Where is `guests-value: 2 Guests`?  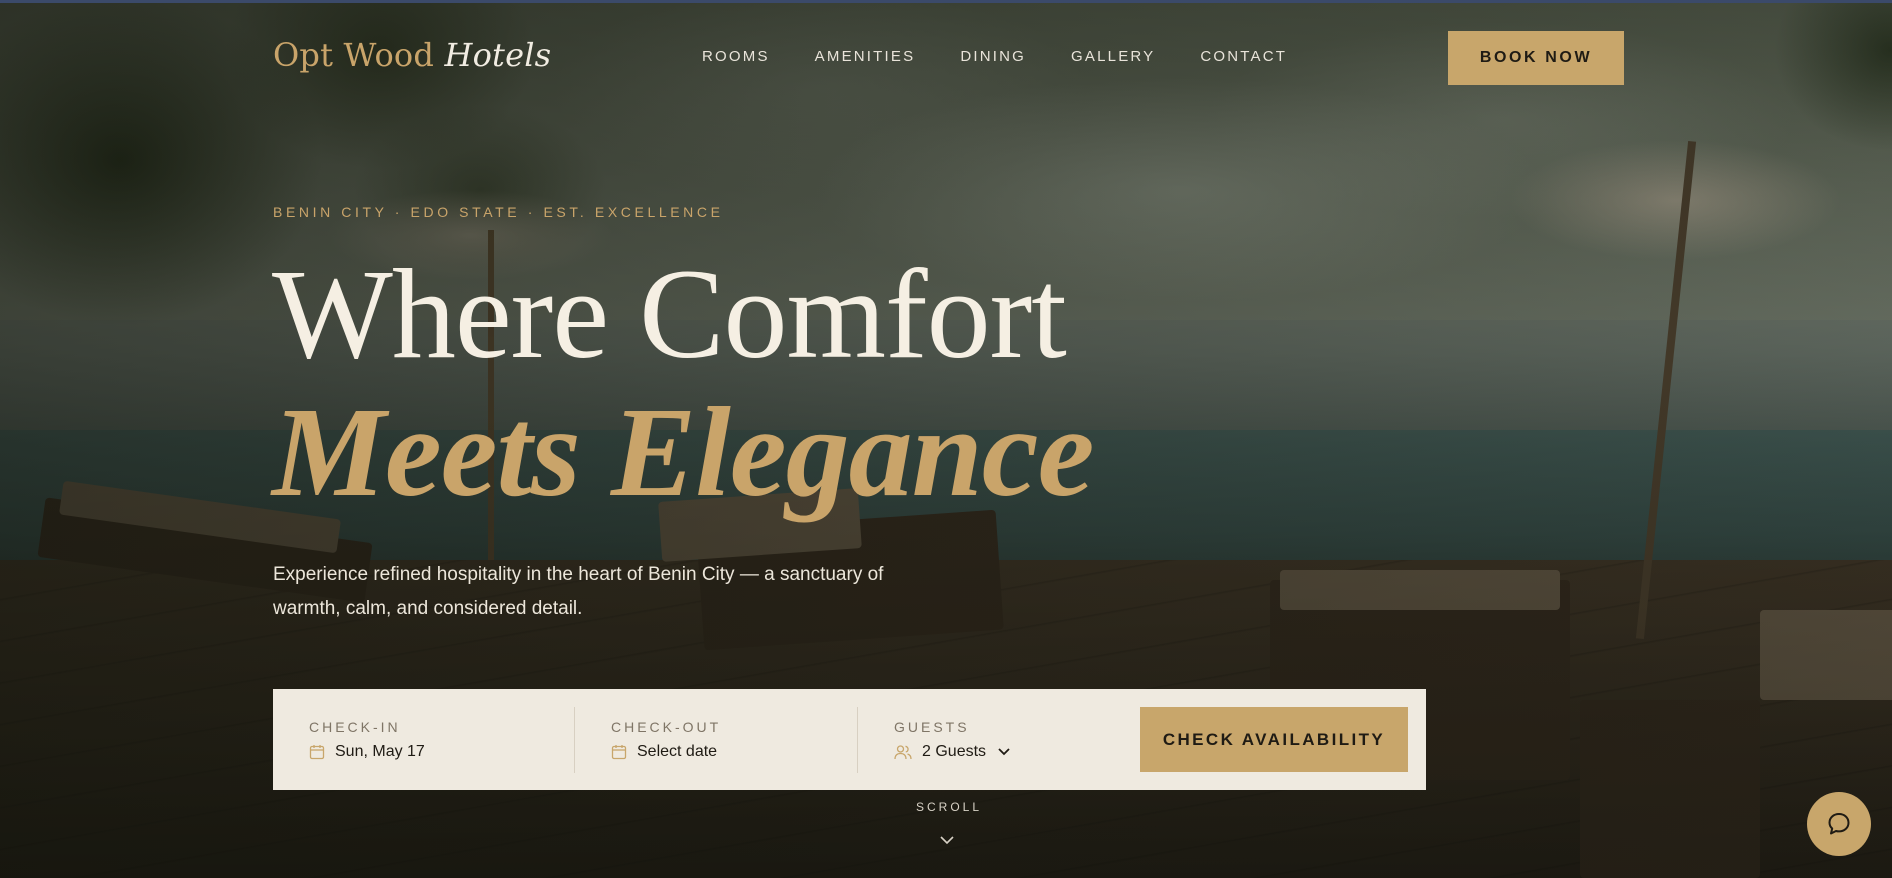 guests-value: 2 Guests is located at coordinates (954, 751).